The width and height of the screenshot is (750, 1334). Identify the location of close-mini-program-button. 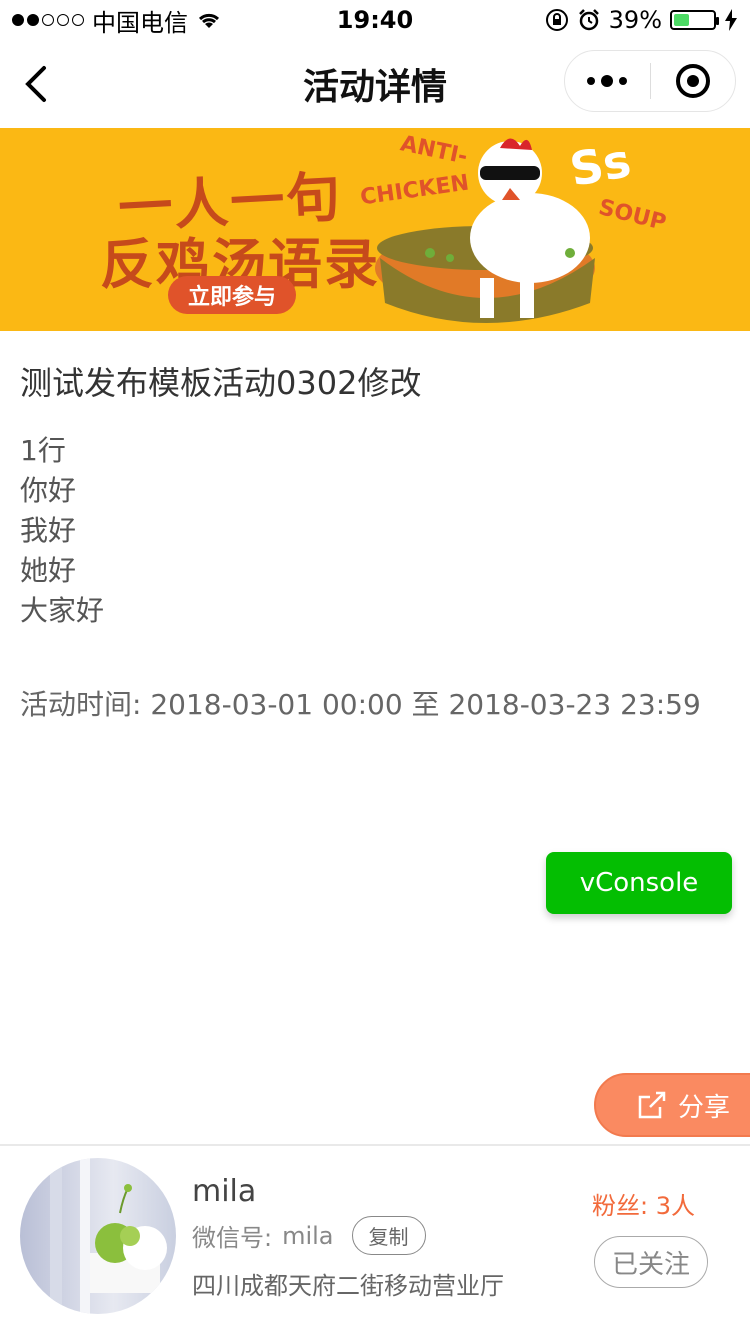
(693, 81).